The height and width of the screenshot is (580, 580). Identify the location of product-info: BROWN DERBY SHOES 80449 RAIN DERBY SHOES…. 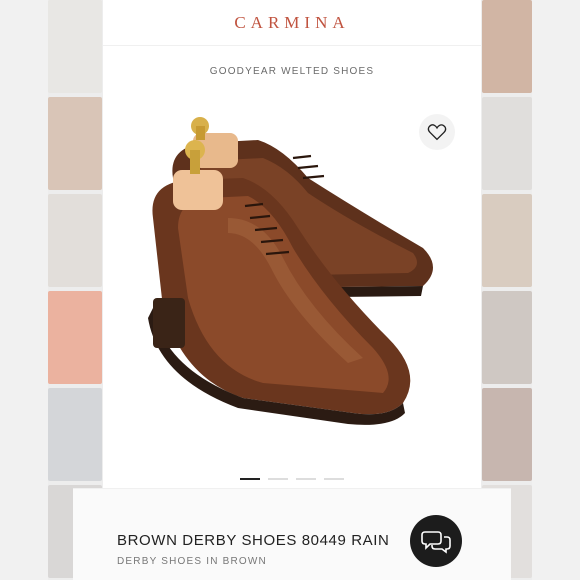
(292, 534).